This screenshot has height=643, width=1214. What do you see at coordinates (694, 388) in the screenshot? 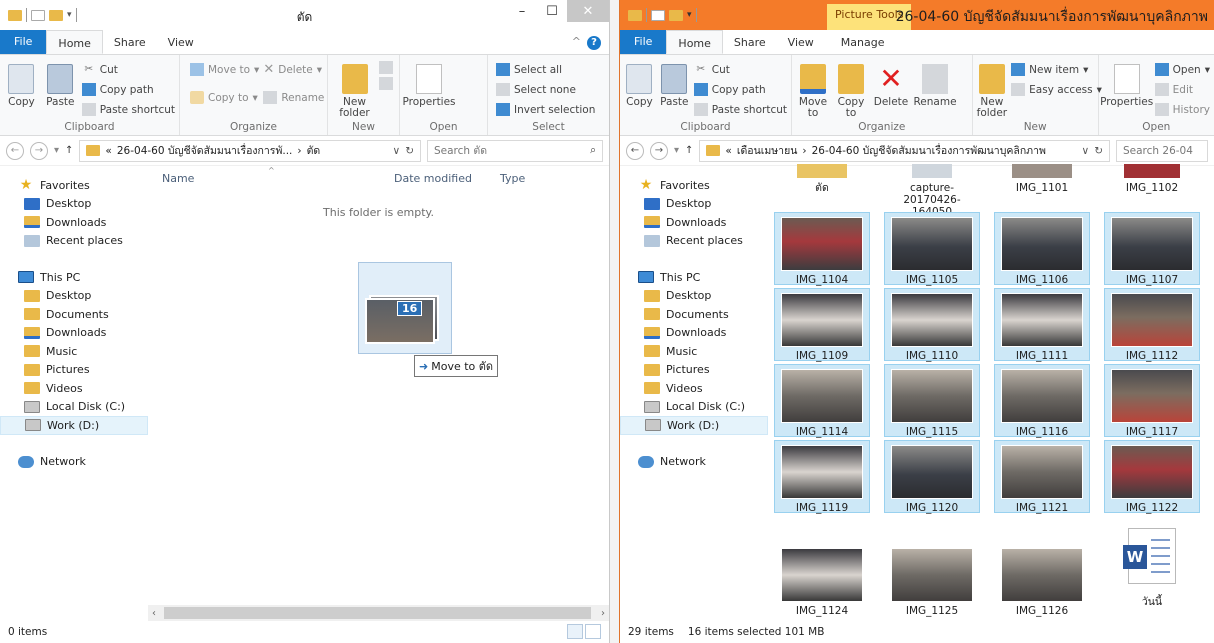
I see `nav-videos: Videos` at bounding box center [694, 388].